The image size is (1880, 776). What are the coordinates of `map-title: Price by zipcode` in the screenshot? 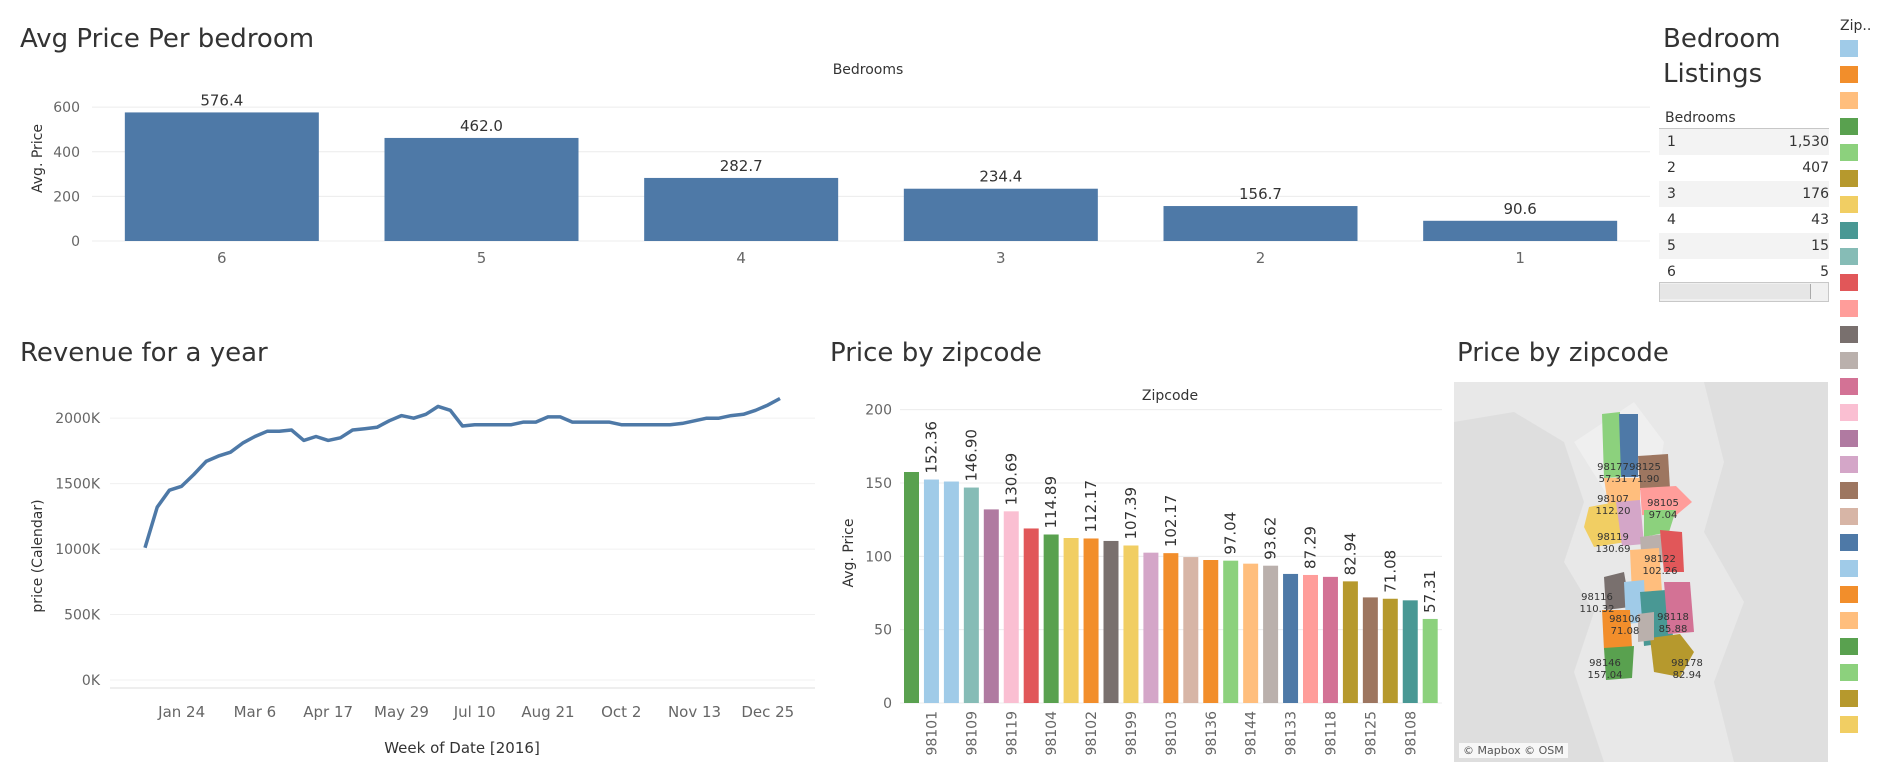 It's located at (1563, 353).